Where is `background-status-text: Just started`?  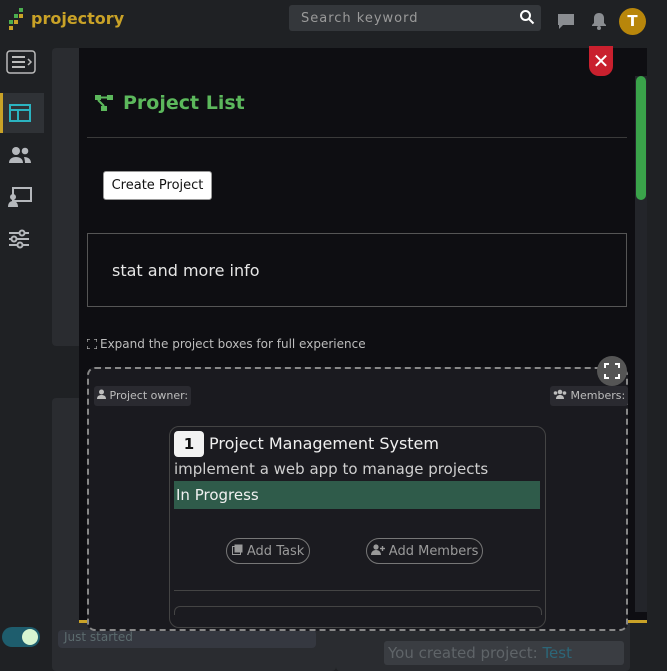
background-status-text: Just started is located at coordinates (98, 637).